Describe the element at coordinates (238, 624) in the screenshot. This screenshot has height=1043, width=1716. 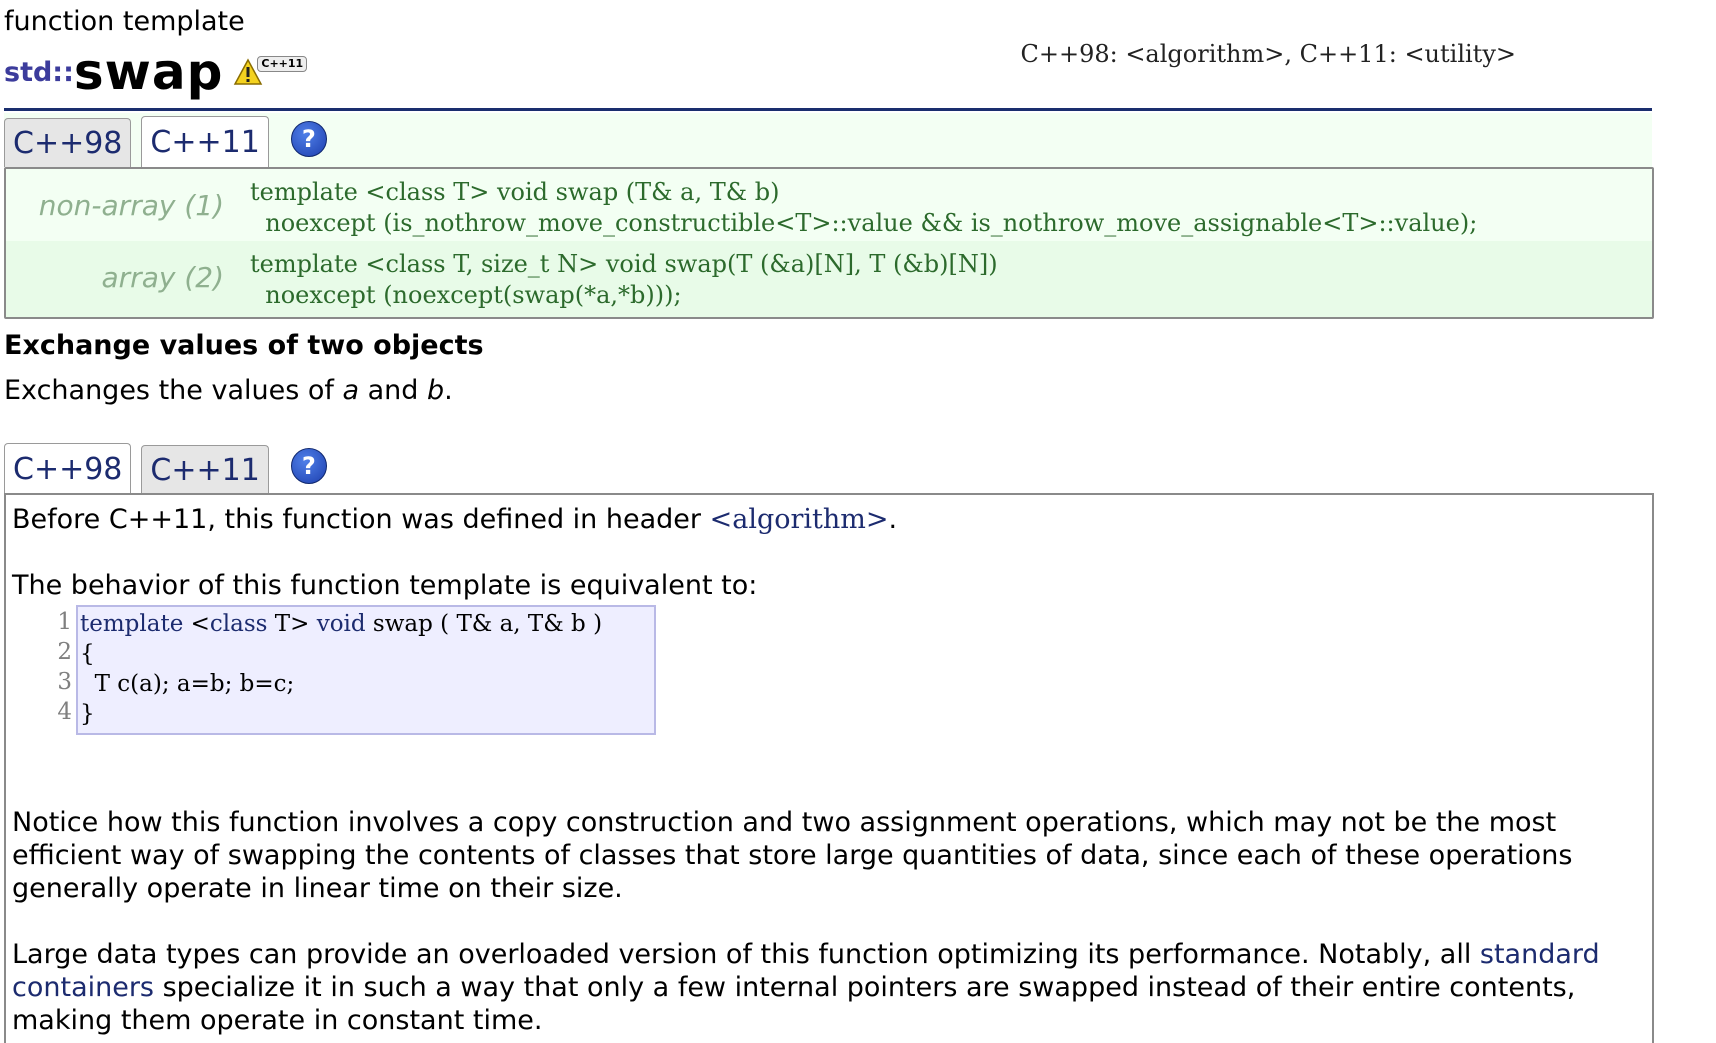
I see `code-keyword: class` at that location.